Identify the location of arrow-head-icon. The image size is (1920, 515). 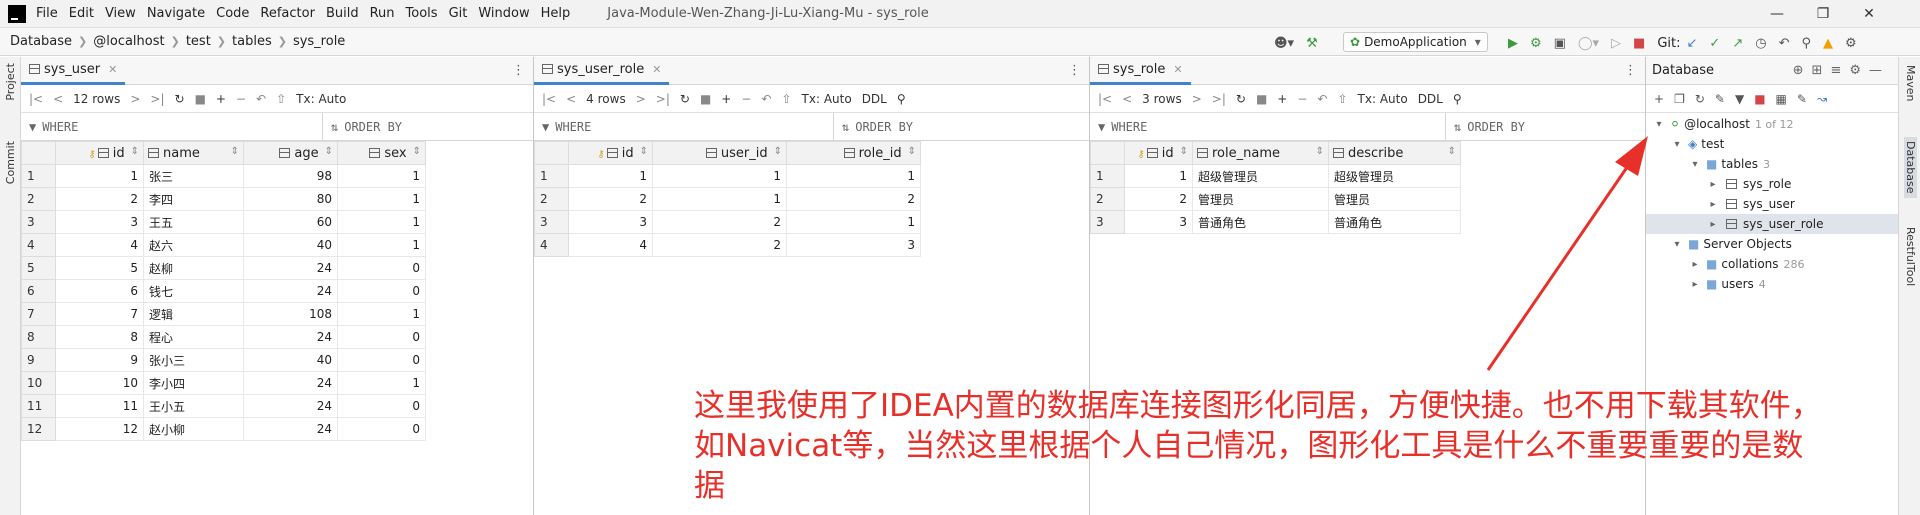
(1631, 156).